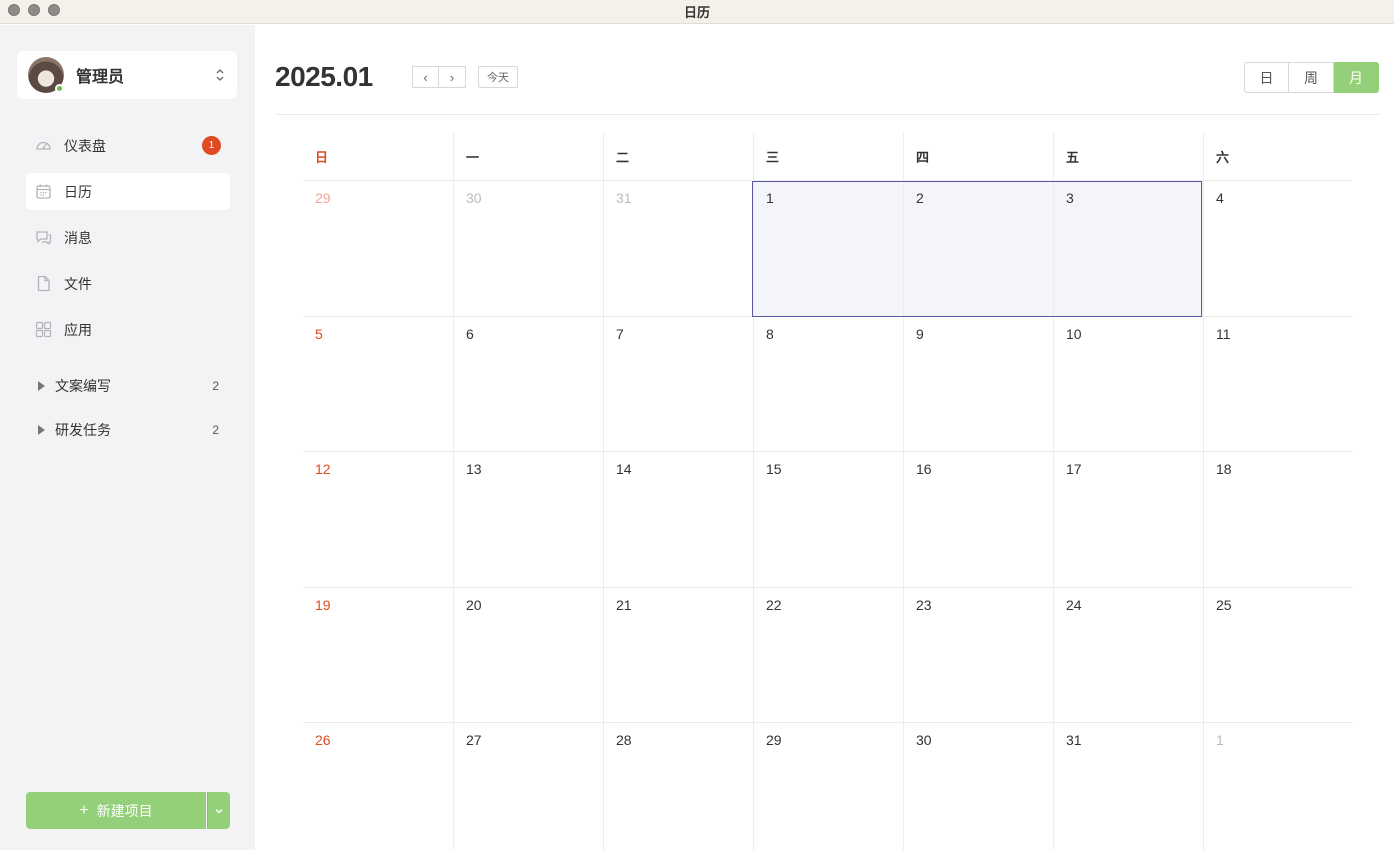 This screenshot has width=1394, height=850. What do you see at coordinates (43, 145) in the screenshot?
I see `dashboard-icon` at bounding box center [43, 145].